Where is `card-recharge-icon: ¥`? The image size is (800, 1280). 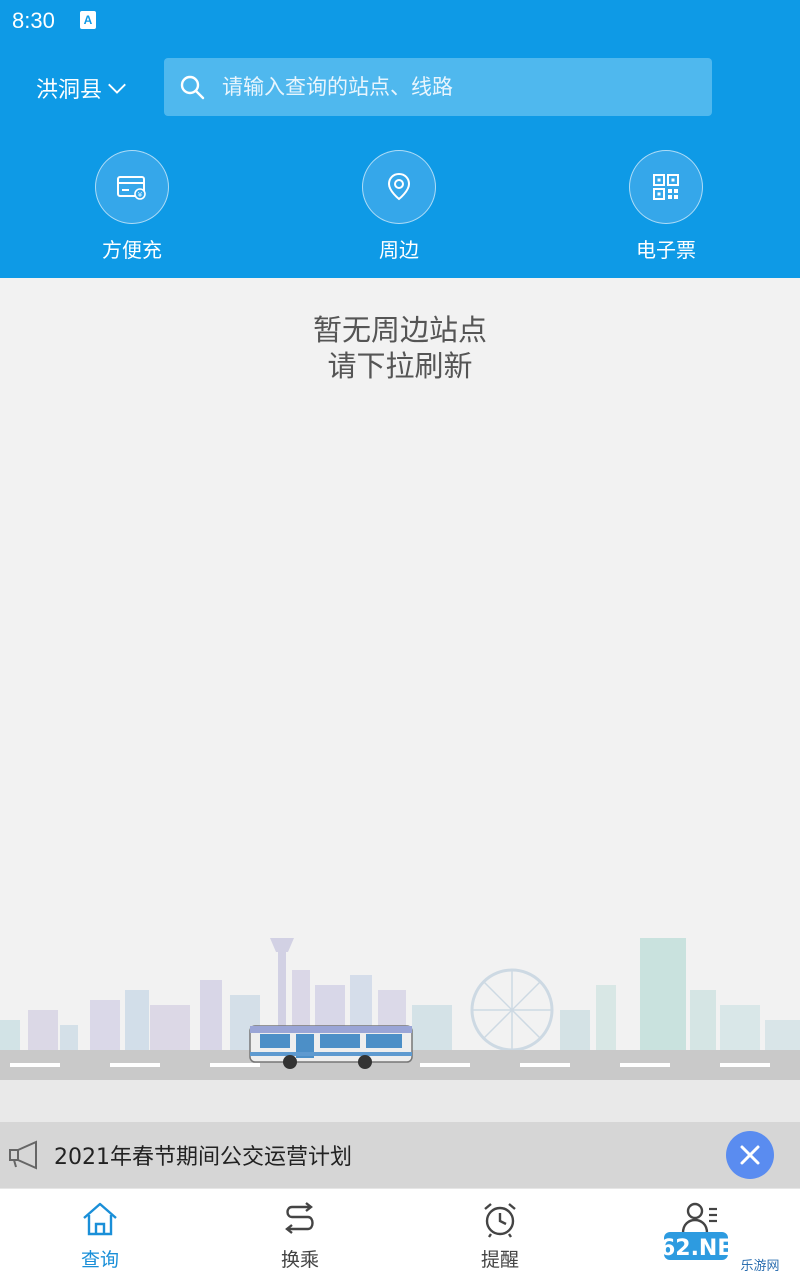 card-recharge-icon: ¥ is located at coordinates (131, 188).